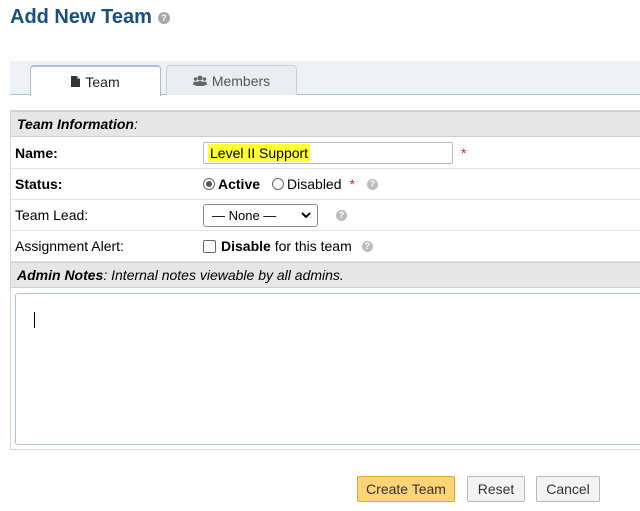 The image size is (640, 511). Describe the element at coordinates (199, 80) in the screenshot. I see `users-icon` at that location.